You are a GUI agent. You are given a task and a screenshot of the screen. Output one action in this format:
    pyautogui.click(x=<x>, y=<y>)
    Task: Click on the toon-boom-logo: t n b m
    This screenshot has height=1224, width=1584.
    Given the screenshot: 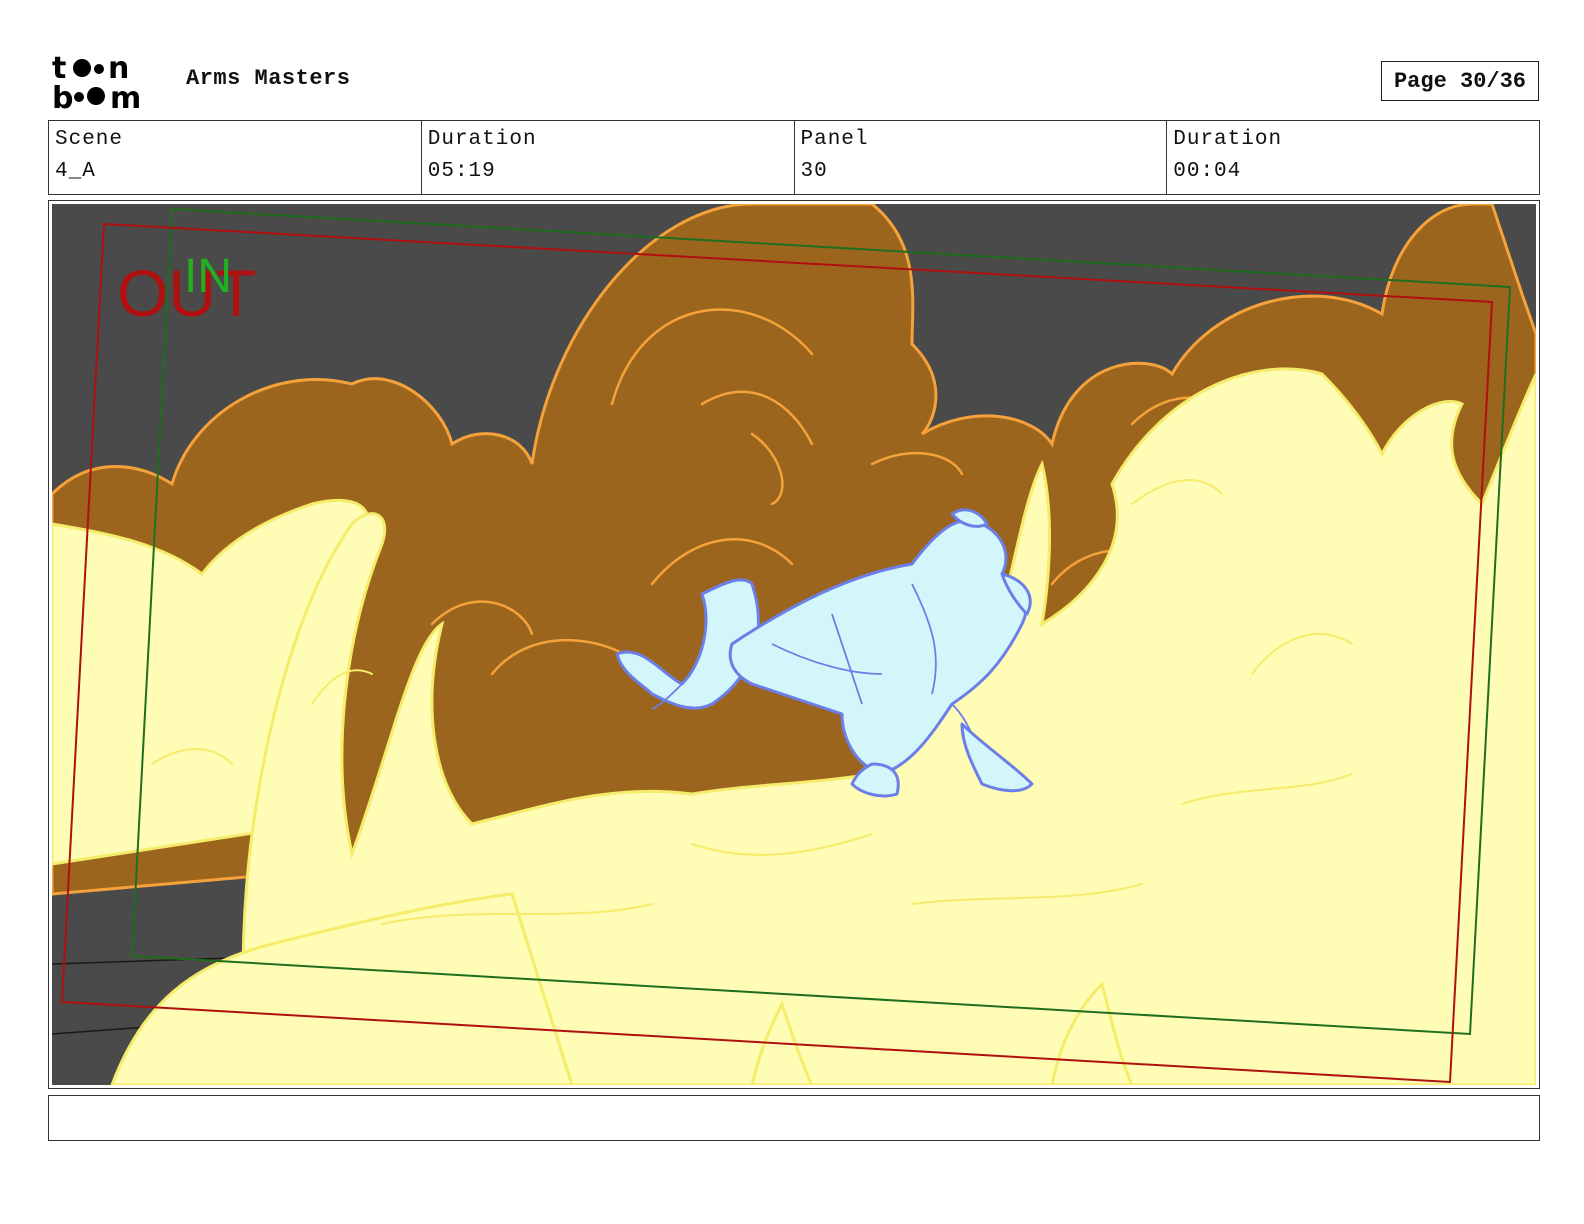 What is the action you would take?
    pyautogui.click(x=96, y=81)
    